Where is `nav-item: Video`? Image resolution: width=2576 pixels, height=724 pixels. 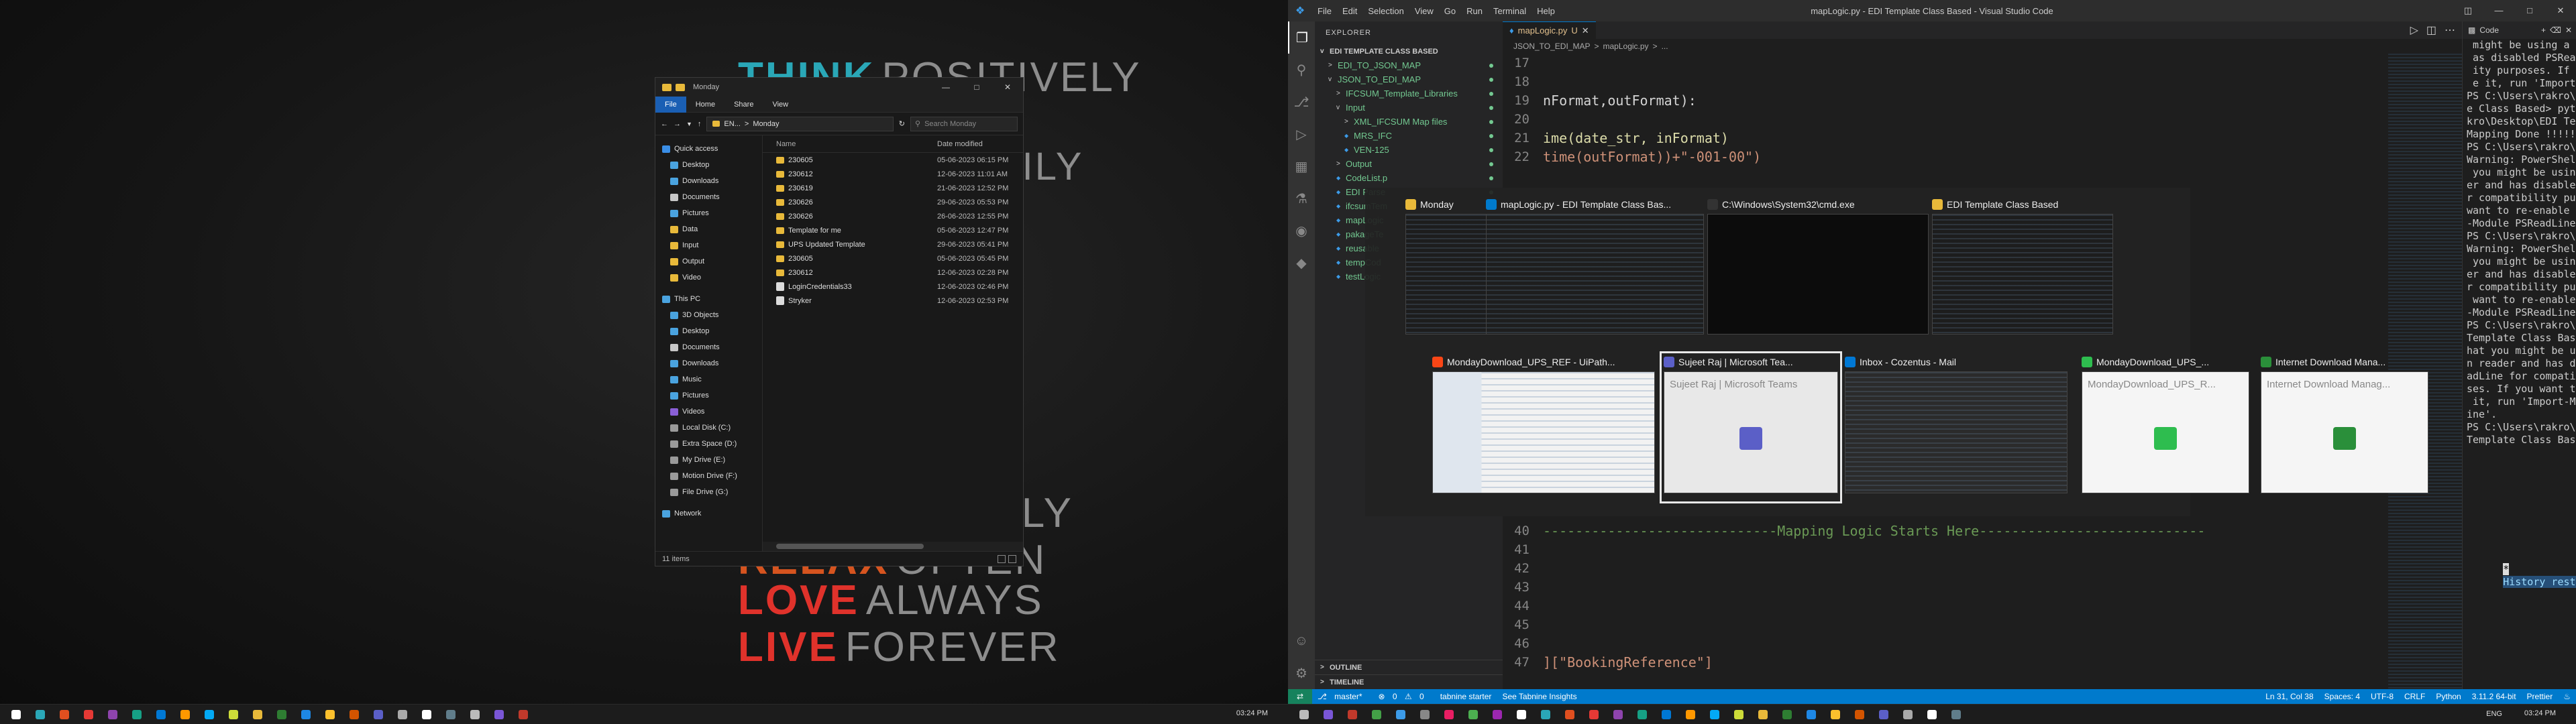
nav-item: Video is located at coordinates (708, 277).